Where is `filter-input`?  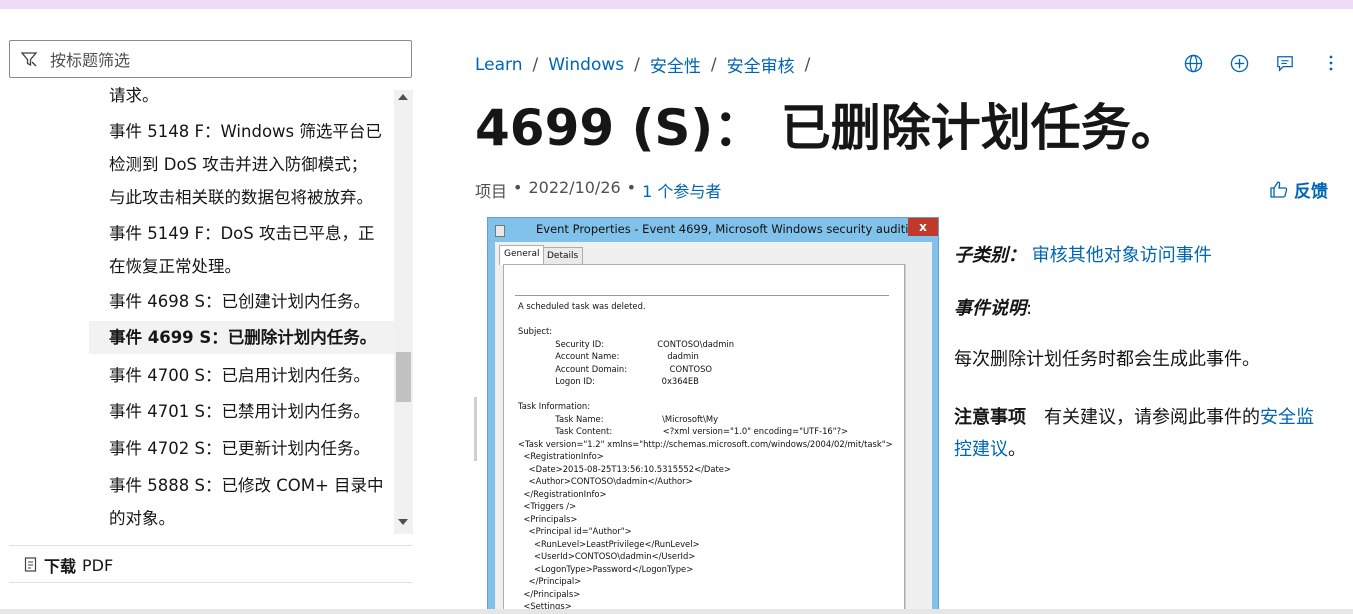
filter-input is located at coordinates (225, 60).